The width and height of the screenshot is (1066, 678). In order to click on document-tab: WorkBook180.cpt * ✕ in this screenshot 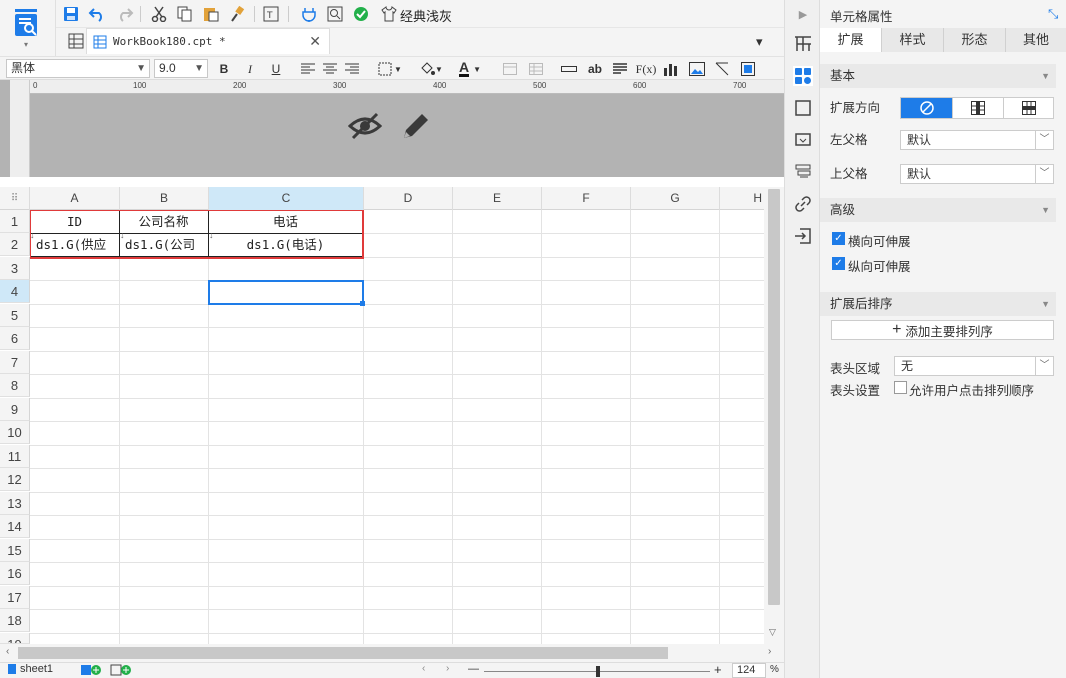, I will do `click(208, 41)`.